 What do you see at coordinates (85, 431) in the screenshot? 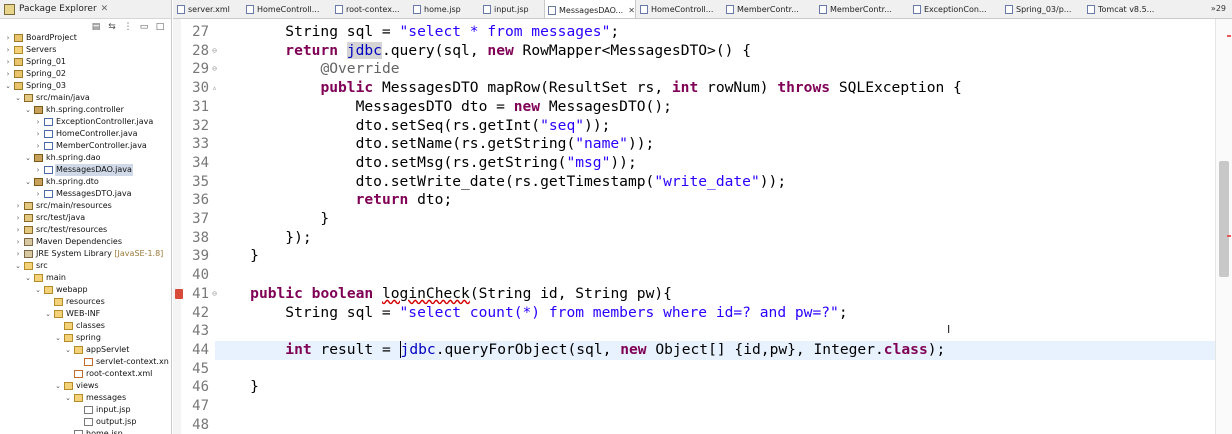
I see `tree-item: home.jsp` at bounding box center [85, 431].